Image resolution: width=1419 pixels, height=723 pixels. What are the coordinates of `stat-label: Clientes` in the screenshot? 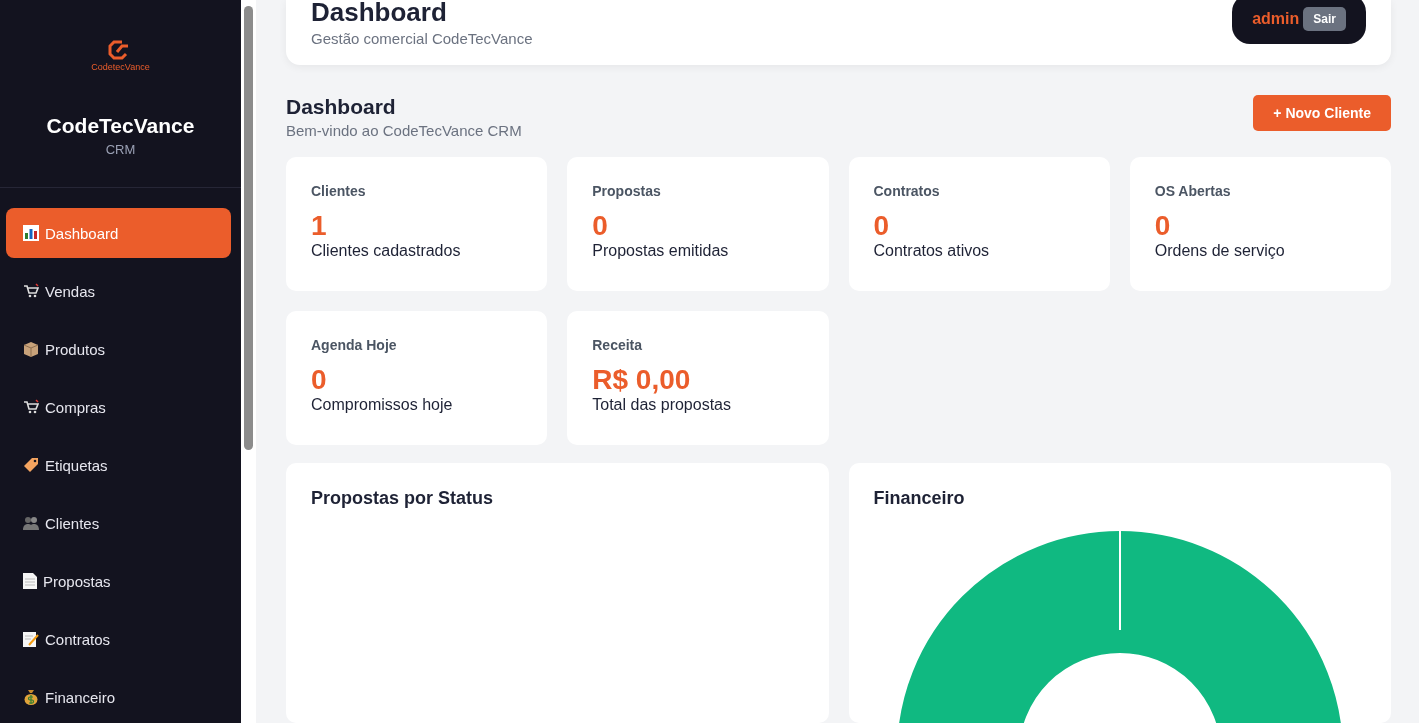 It's located at (339, 191).